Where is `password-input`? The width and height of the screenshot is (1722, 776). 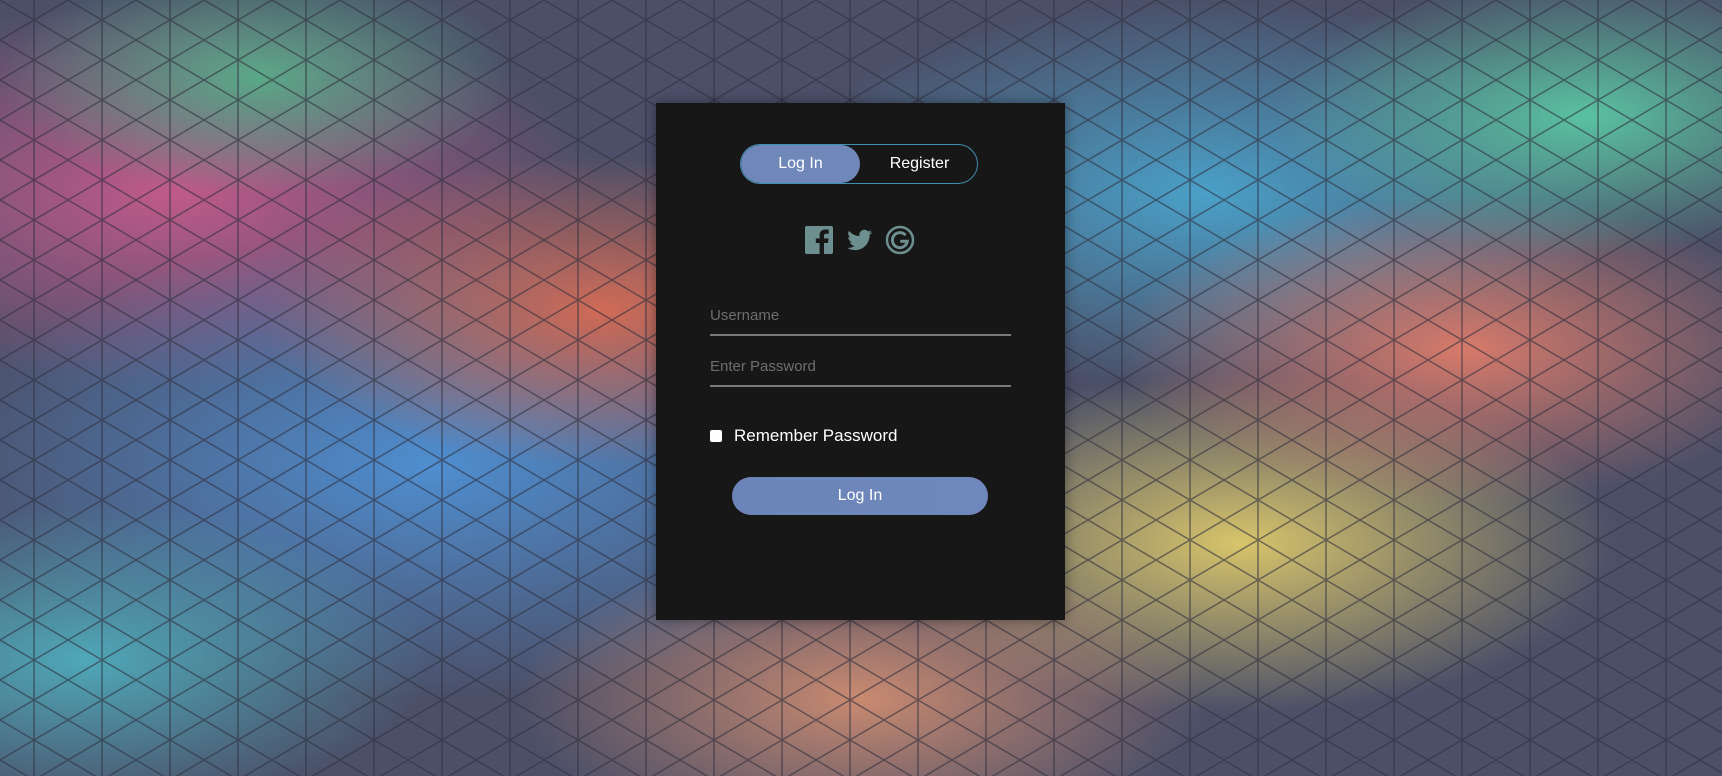 password-input is located at coordinates (860, 366).